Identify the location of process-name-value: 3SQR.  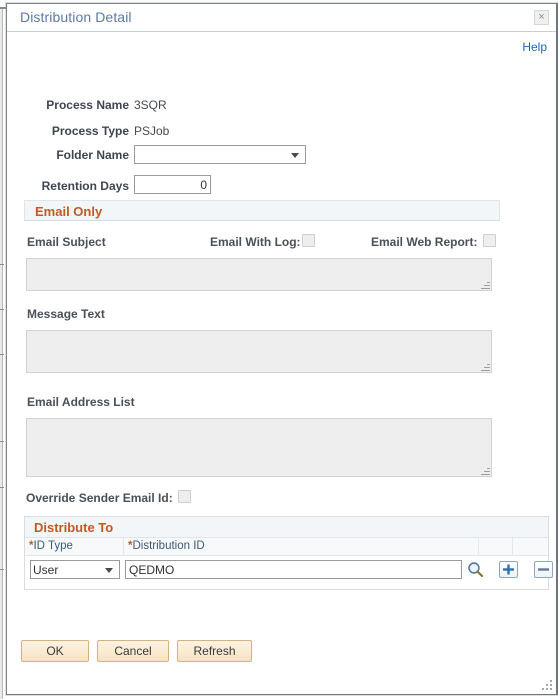
(150, 105).